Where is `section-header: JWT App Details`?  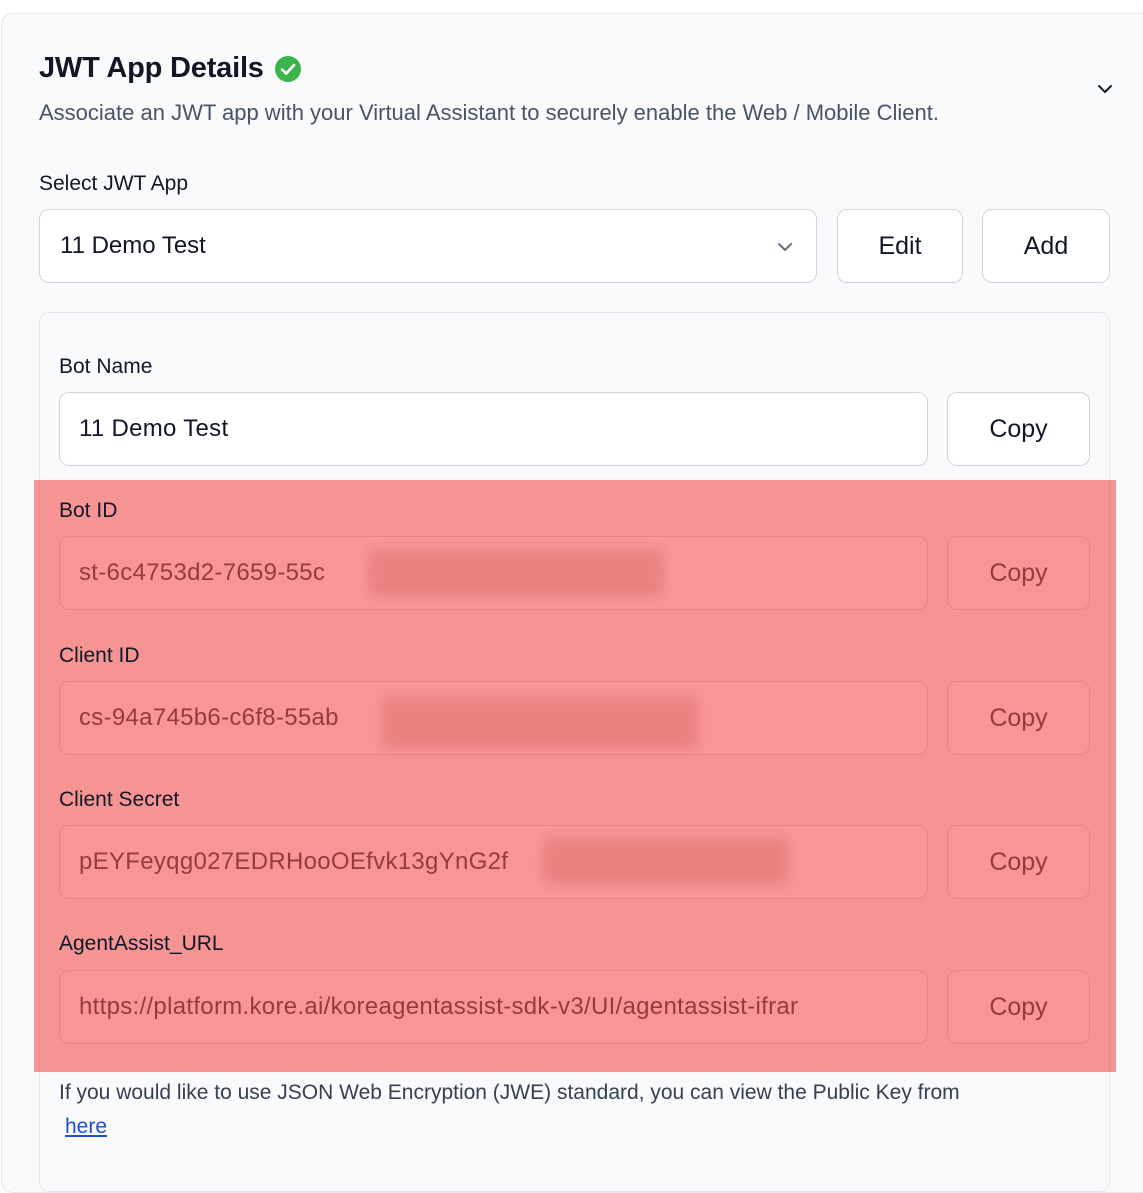 section-header: JWT App Details is located at coordinates (170, 68).